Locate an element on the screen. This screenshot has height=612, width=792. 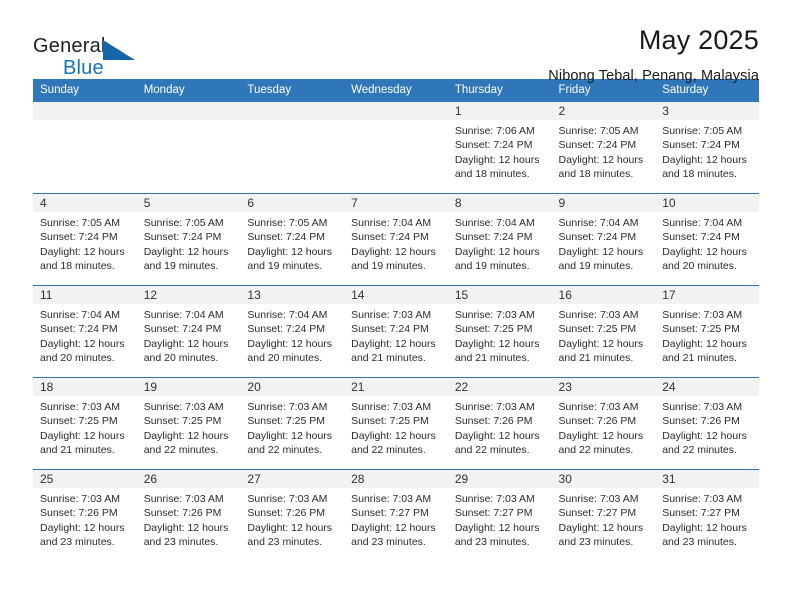
sunrise-text: Sunrise: 7:05 AM is located at coordinates (598, 131).